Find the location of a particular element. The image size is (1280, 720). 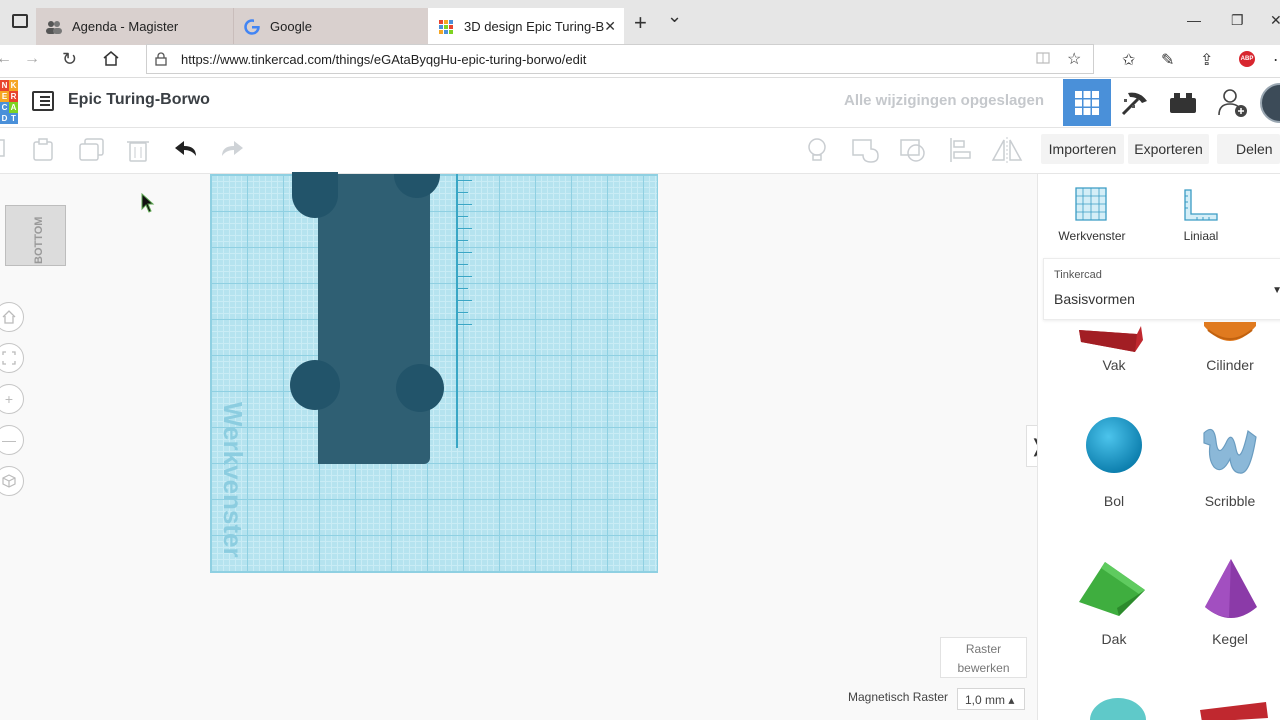

shape-label: Scribble is located at coordinates (1230, 501).